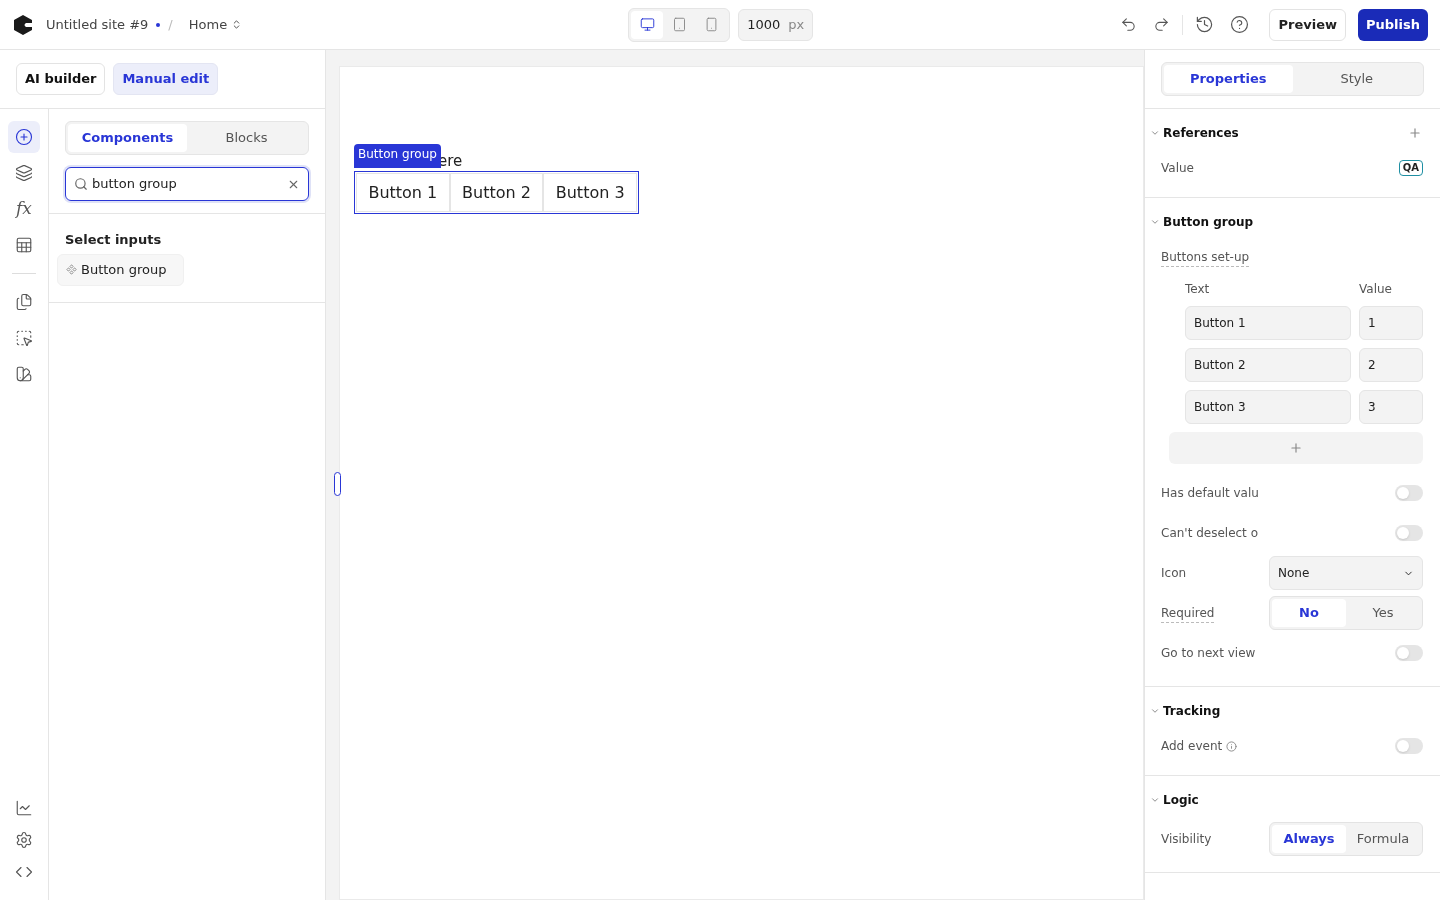 The height and width of the screenshot is (900, 1440). What do you see at coordinates (1228, 79) in the screenshot?
I see `inspector-tab: Properties` at bounding box center [1228, 79].